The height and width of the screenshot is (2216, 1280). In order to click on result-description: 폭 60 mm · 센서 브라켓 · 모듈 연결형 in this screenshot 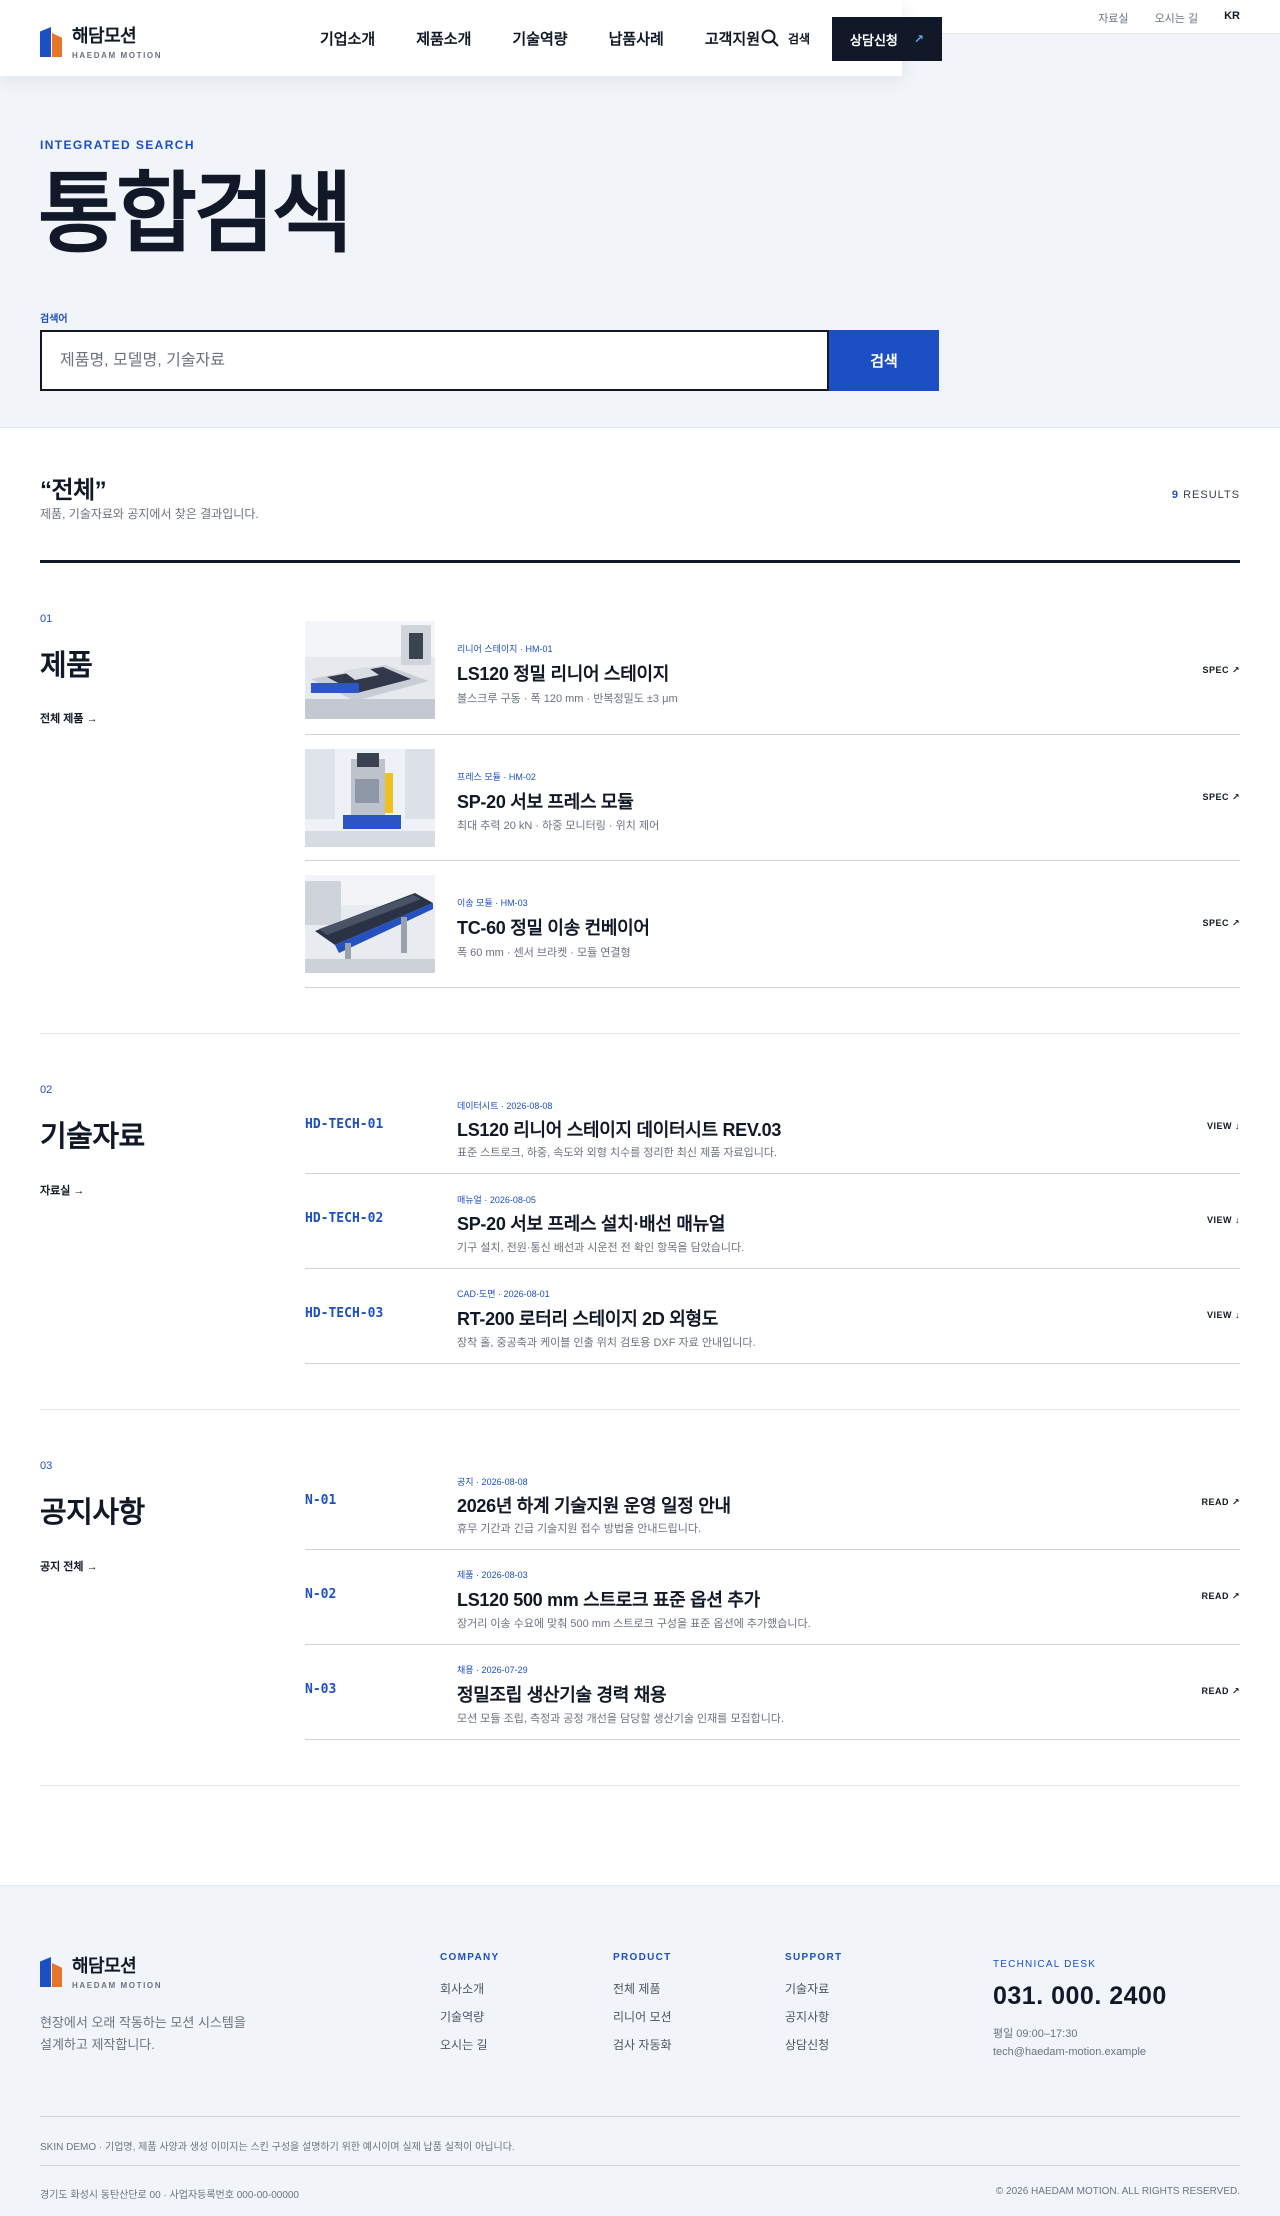, I will do `click(544, 953)`.